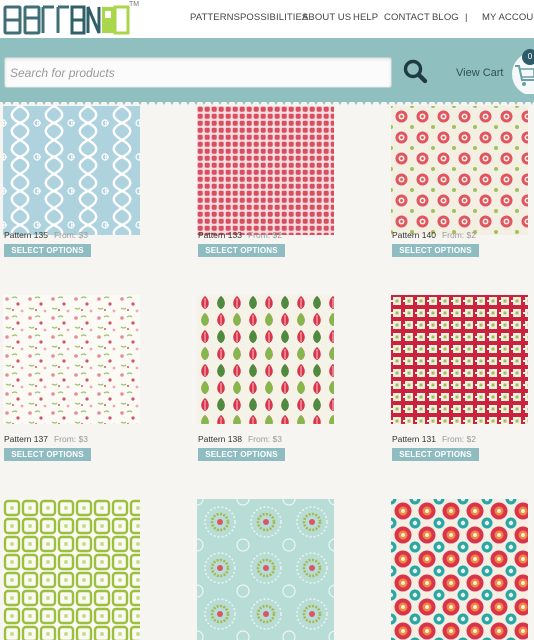  Describe the element at coordinates (528, 57) in the screenshot. I see `cart-count-badge: 0` at that location.